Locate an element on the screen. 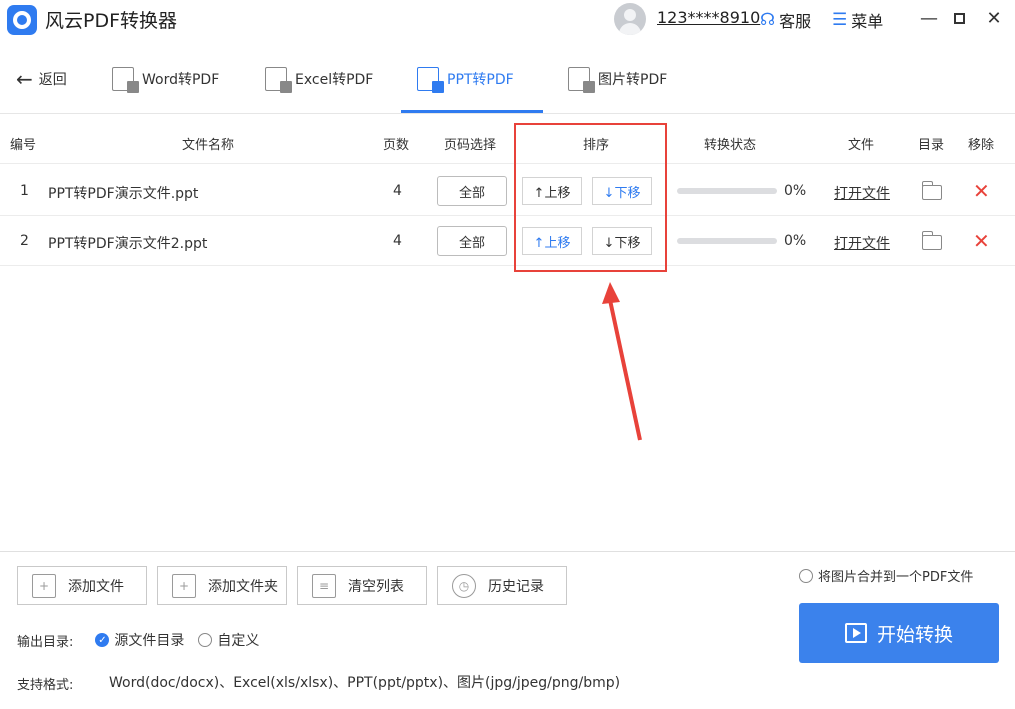 This screenshot has height=709, width=1015. merge-label: 将图片合并到一个PDF文件 is located at coordinates (896, 577).